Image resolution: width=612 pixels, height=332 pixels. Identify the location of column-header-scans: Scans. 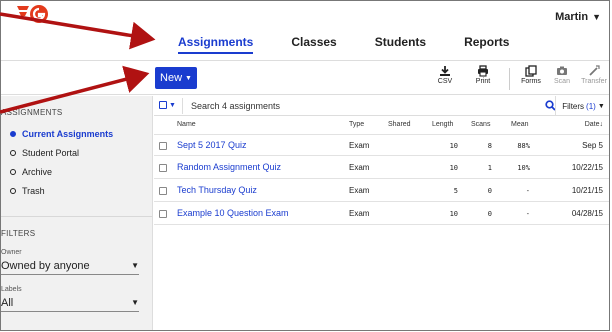
(480, 124).